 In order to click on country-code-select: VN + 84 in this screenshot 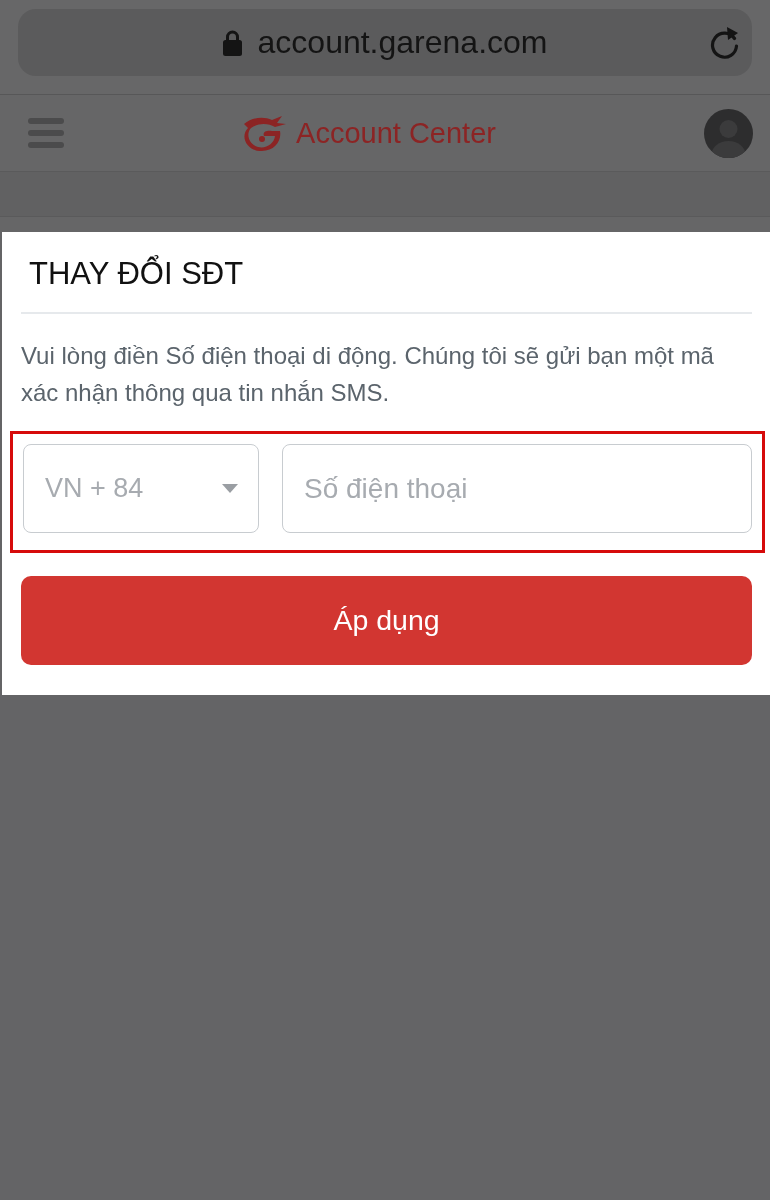, I will do `click(141, 488)`.